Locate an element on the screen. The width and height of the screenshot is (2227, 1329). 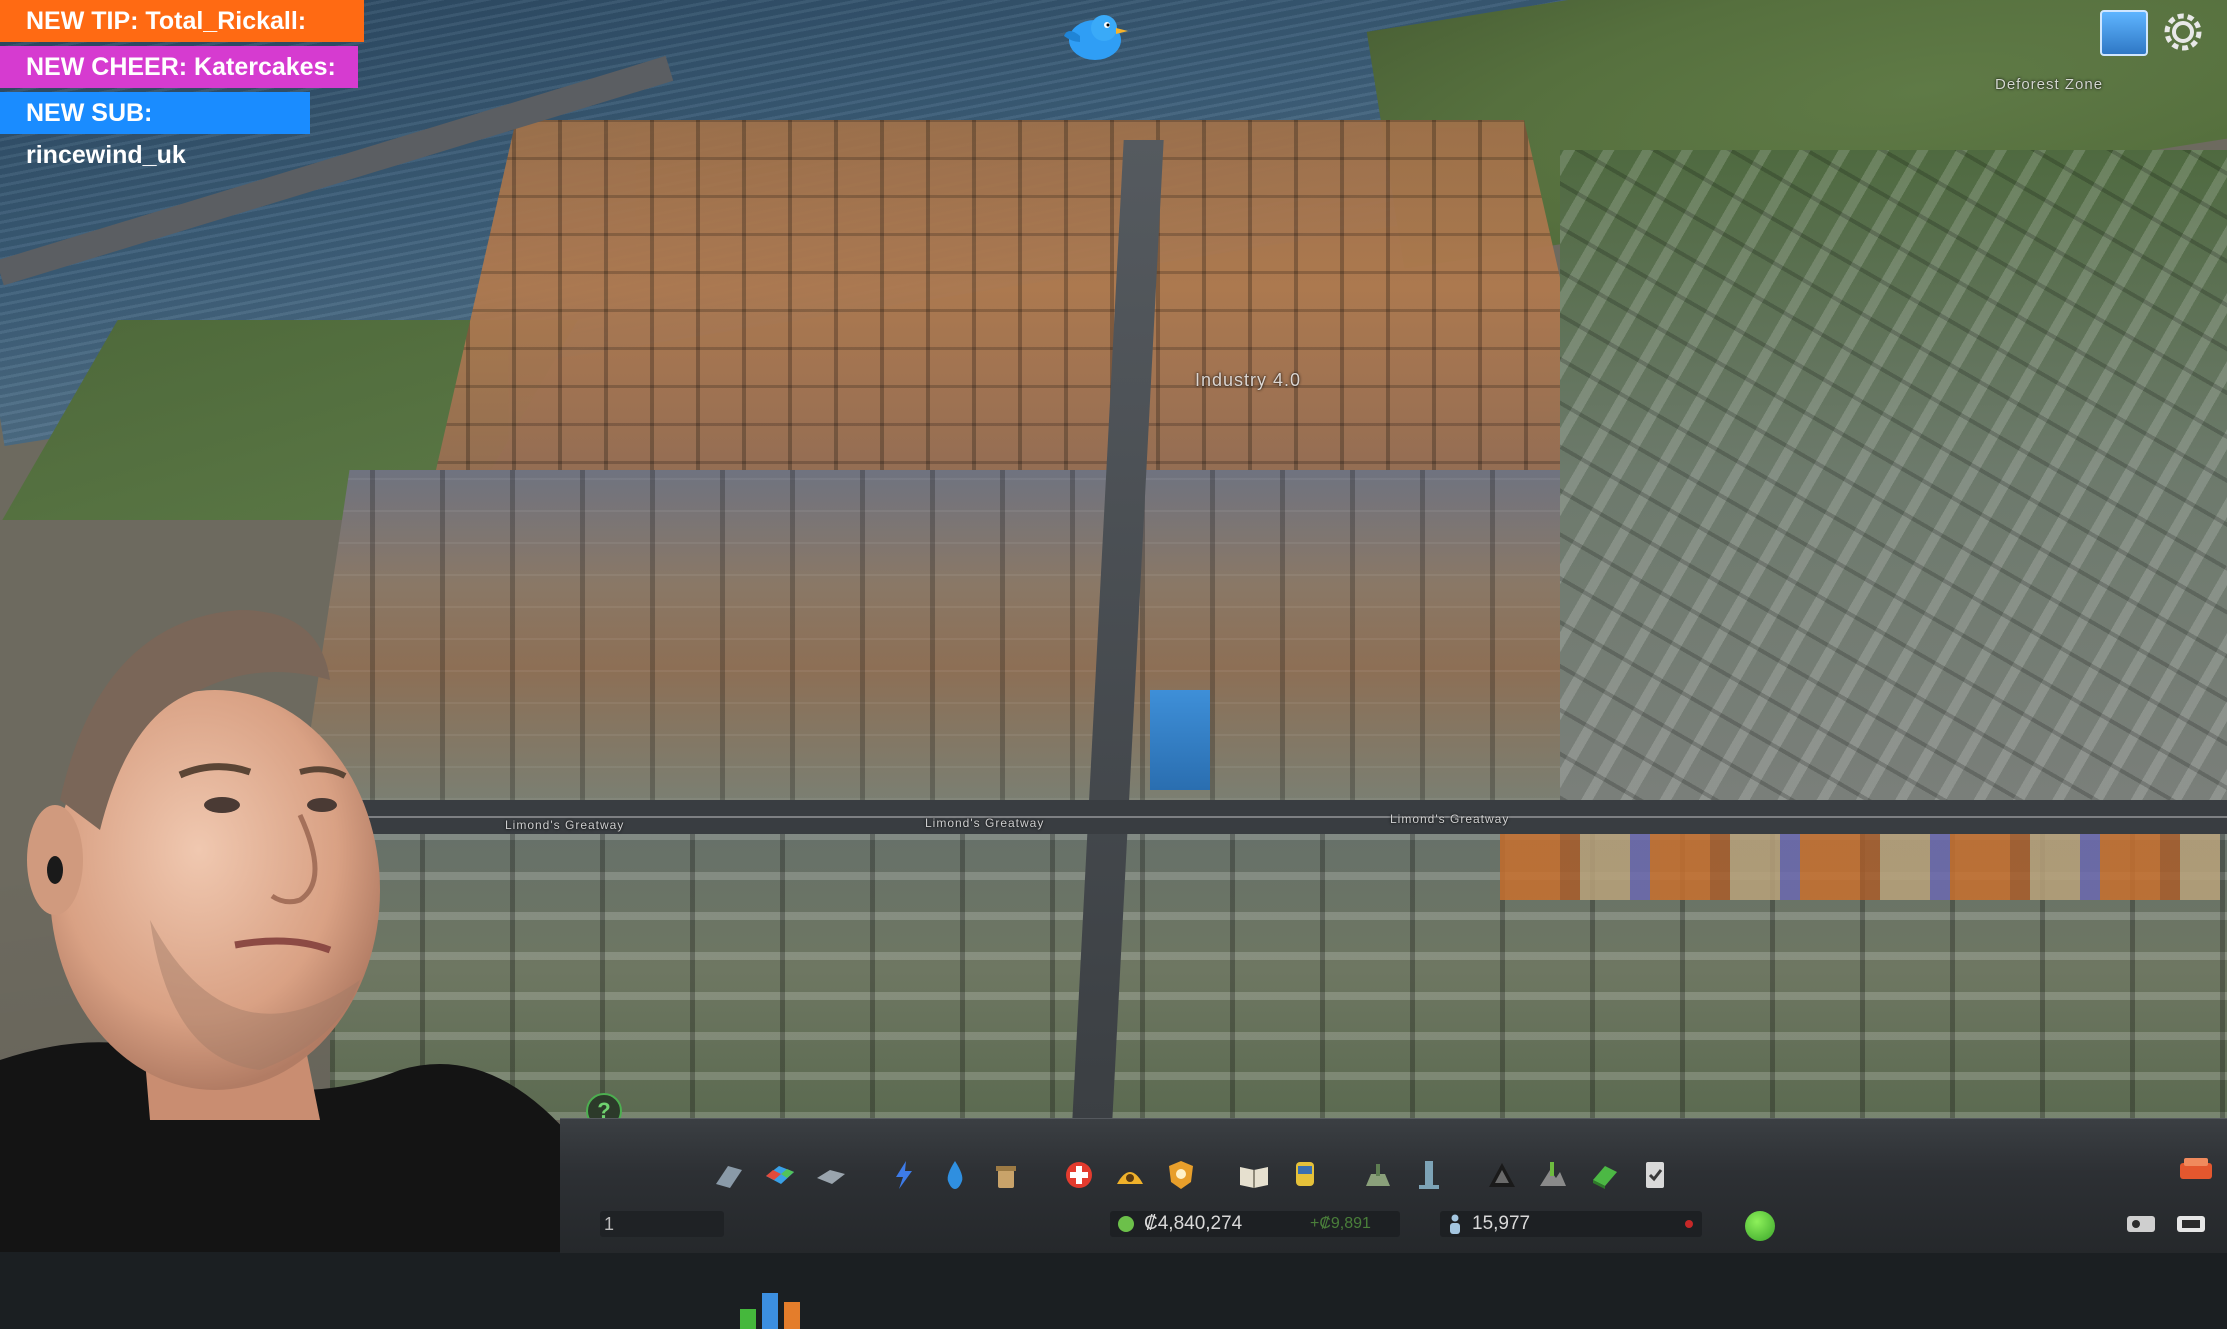
water-tool-button is located at coordinates (955, 1175).